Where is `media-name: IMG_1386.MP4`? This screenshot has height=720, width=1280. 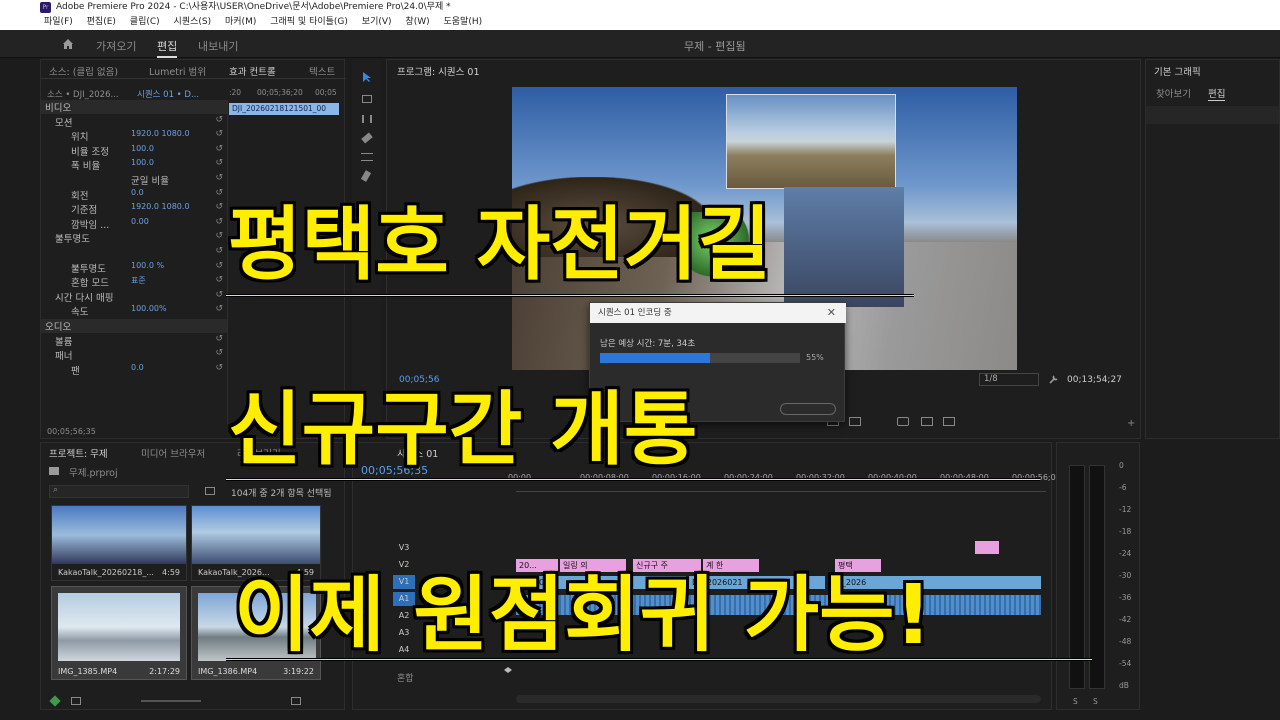
media-name: IMG_1386.MP4 is located at coordinates (228, 671).